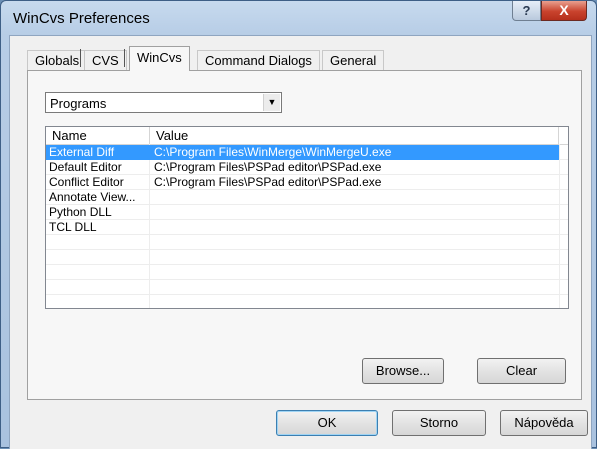 This screenshot has height=449, width=597. I want to click on storno-button: Storno, so click(439, 423).